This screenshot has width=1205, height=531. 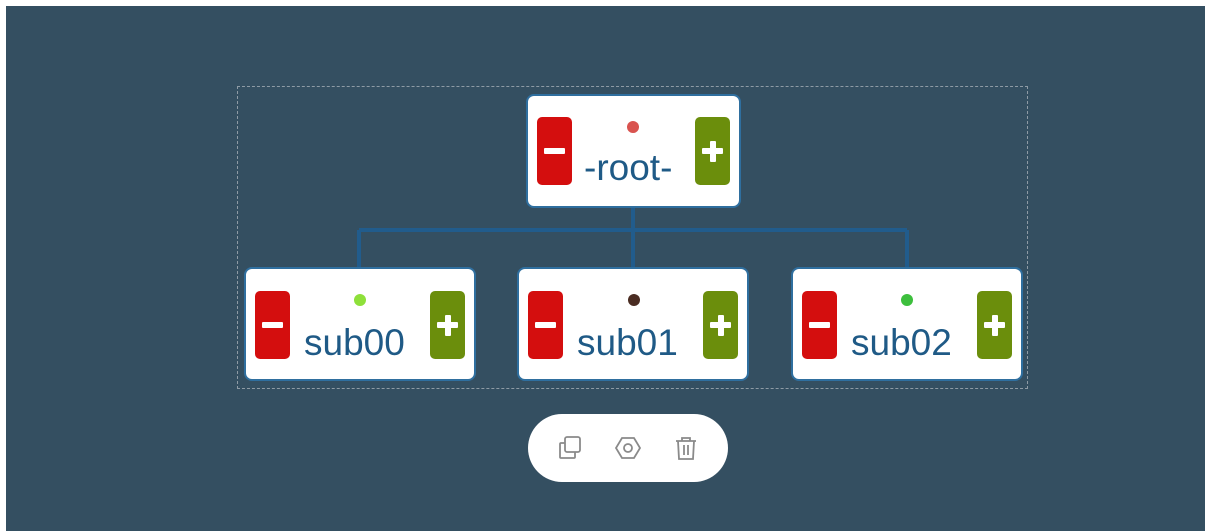 I want to click on node-sub02-status-dot, so click(x=907, y=300).